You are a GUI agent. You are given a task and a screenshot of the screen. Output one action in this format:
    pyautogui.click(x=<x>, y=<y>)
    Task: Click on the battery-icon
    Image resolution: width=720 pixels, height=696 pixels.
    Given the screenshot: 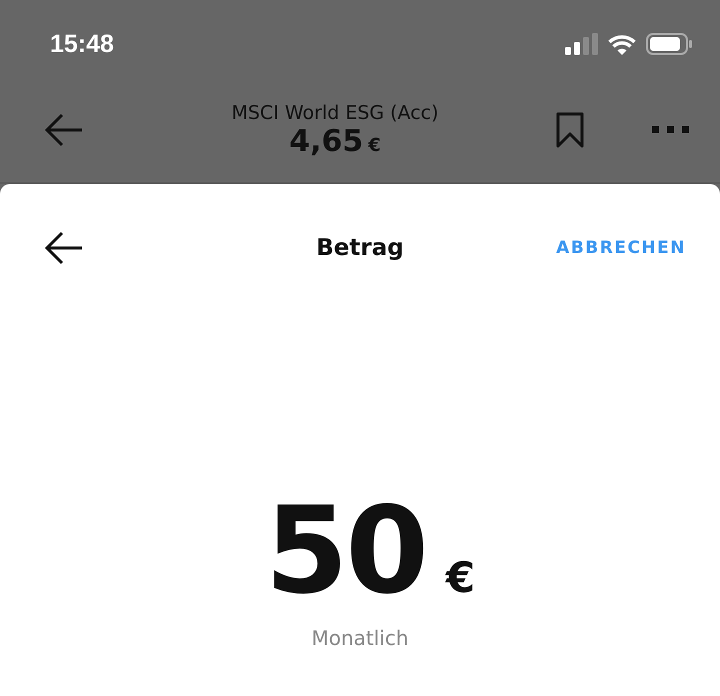 What is the action you would take?
    pyautogui.click(x=669, y=44)
    